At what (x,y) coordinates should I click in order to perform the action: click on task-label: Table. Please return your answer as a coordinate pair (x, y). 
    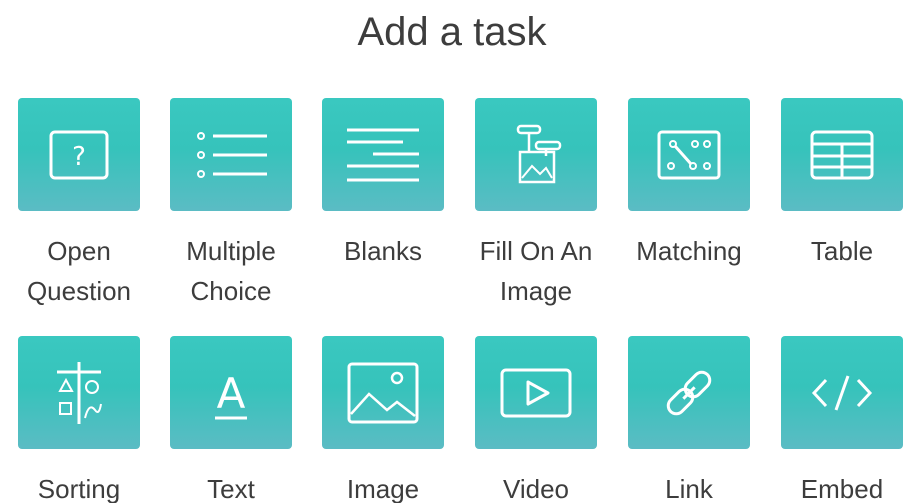
    Looking at the image, I should click on (842, 251).